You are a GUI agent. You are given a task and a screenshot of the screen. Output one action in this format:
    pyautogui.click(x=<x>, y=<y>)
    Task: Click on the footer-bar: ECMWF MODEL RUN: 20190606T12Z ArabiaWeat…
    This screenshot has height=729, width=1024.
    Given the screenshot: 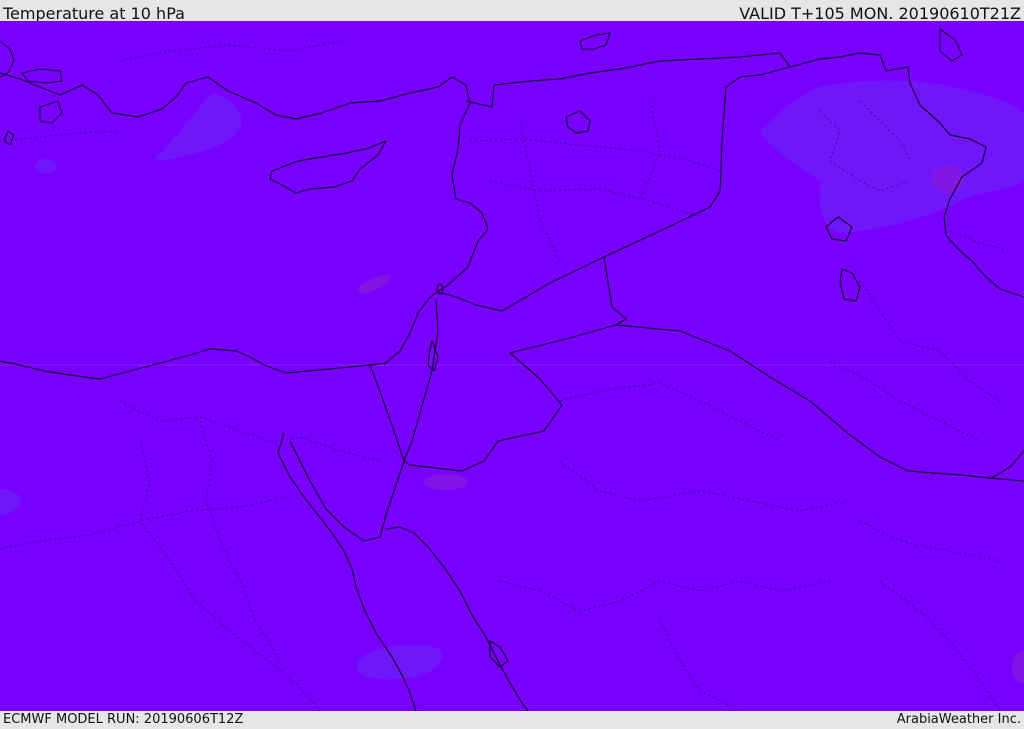 What is the action you would take?
    pyautogui.click(x=512, y=720)
    